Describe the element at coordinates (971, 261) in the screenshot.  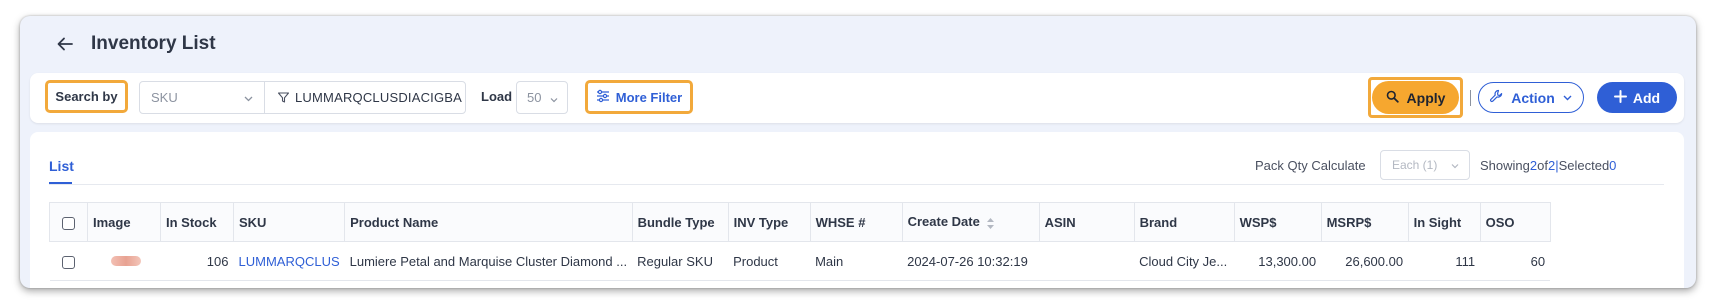
I see `create-date-cell: 2024-07-26 10:32:19` at that location.